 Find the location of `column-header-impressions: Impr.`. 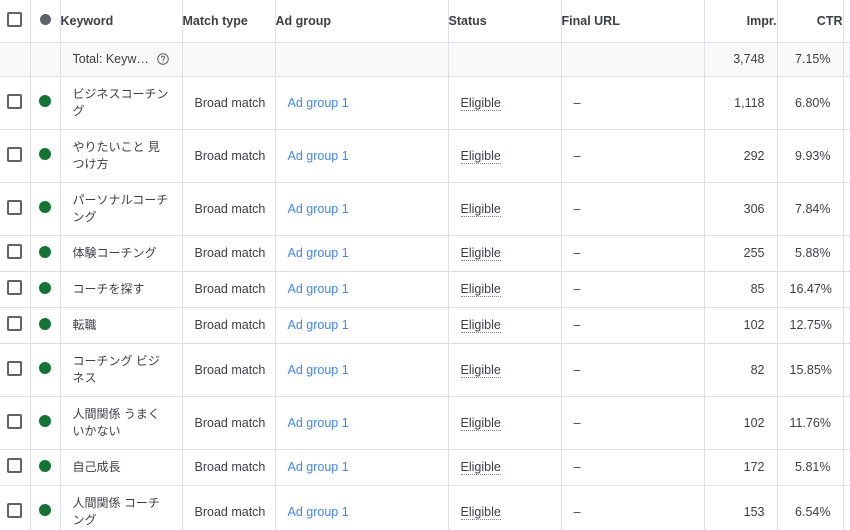

column-header-impressions: Impr. is located at coordinates (741, 21).